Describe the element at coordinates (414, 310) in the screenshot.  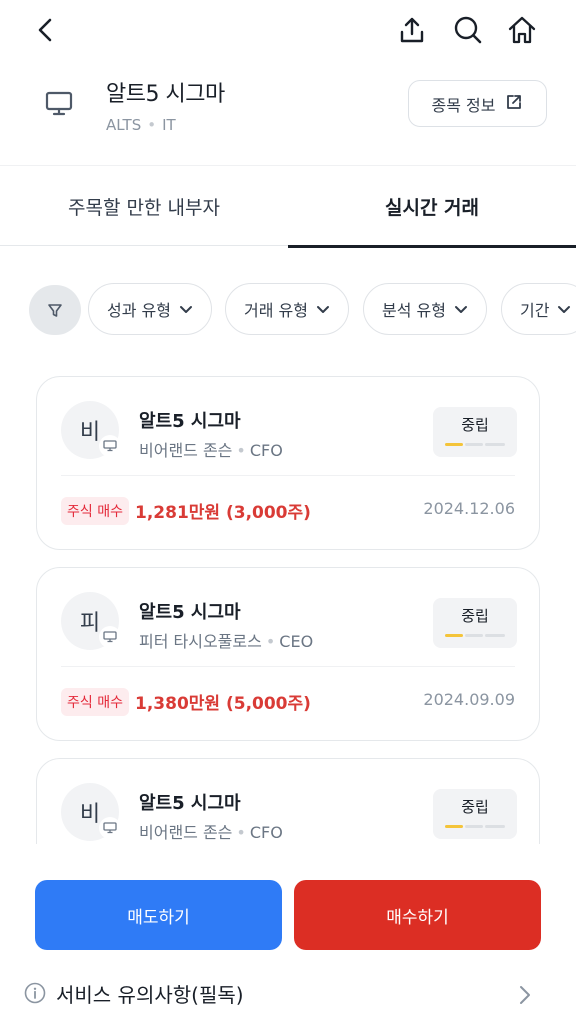
I see `filter-chip-label: 분석 유형` at that location.